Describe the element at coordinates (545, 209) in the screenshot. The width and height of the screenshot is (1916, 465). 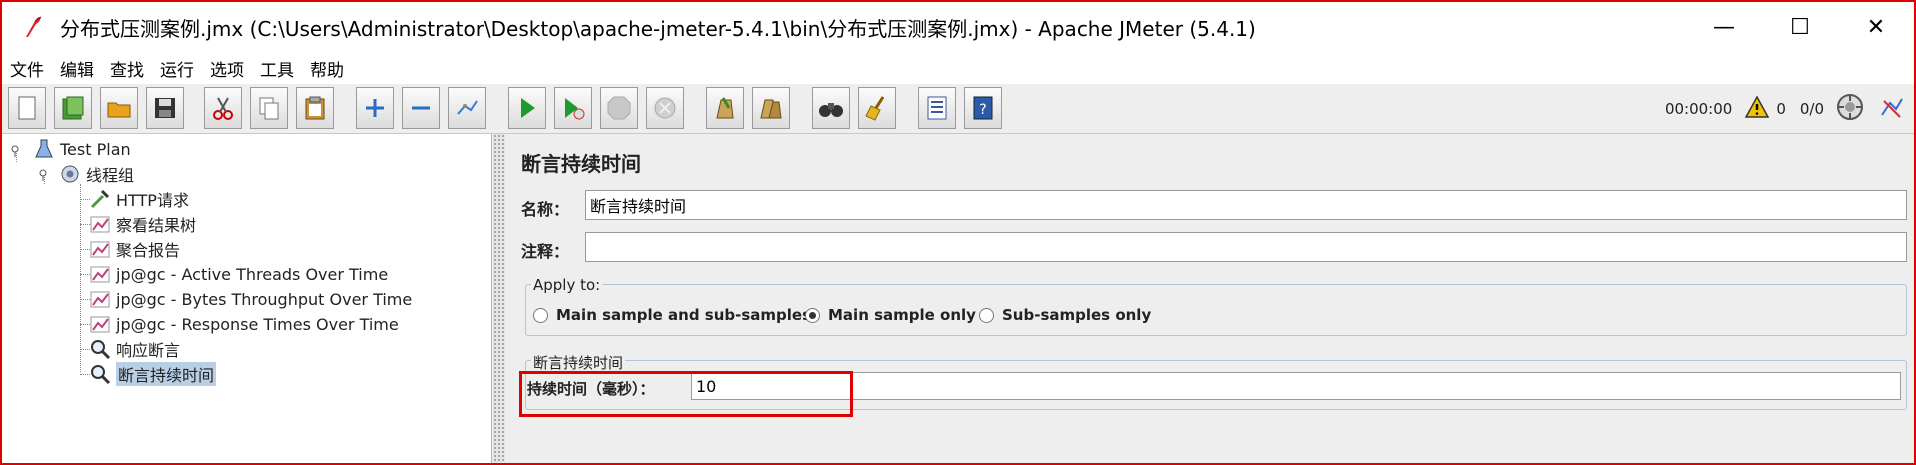
I see `name-label: 名称：` at that location.